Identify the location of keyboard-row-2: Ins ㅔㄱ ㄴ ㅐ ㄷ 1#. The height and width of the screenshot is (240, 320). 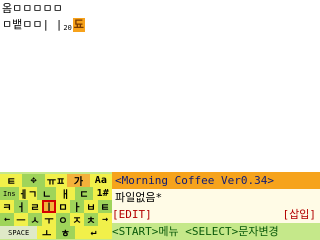
(56, 193).